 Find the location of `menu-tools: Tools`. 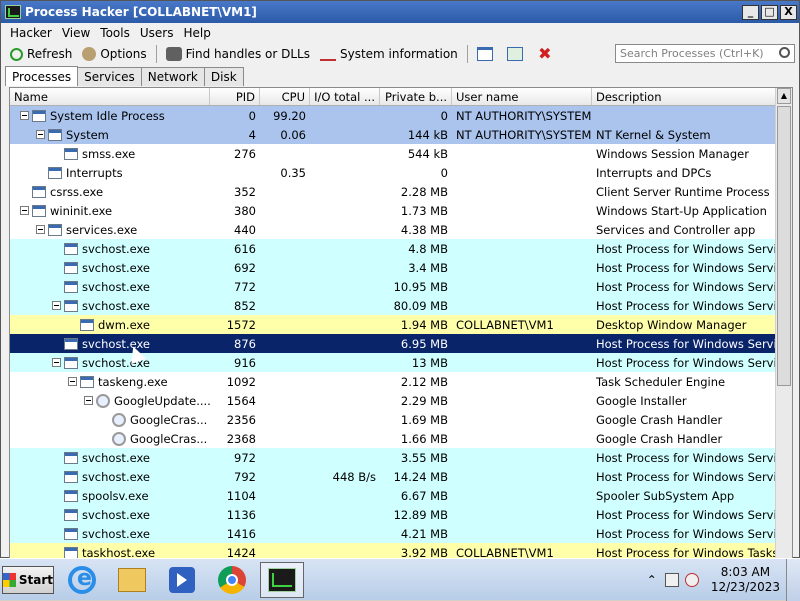

menu-tools: Tools is located at coordinates (115, 33).